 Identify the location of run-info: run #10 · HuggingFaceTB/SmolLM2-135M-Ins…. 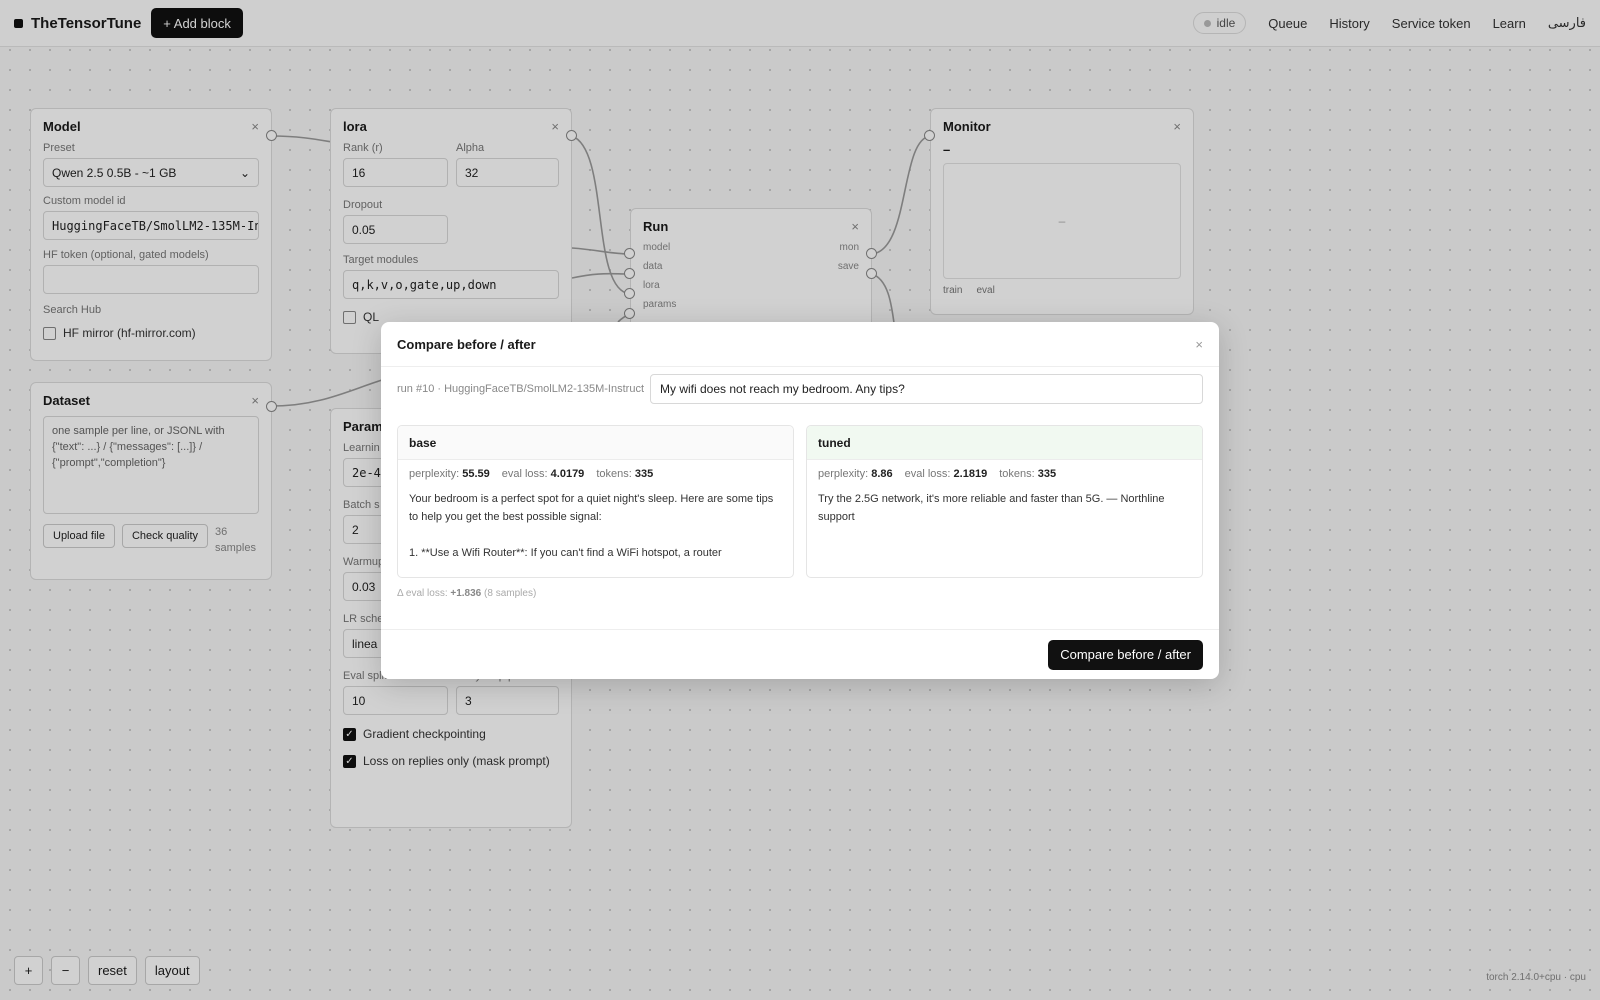
(520, 389).